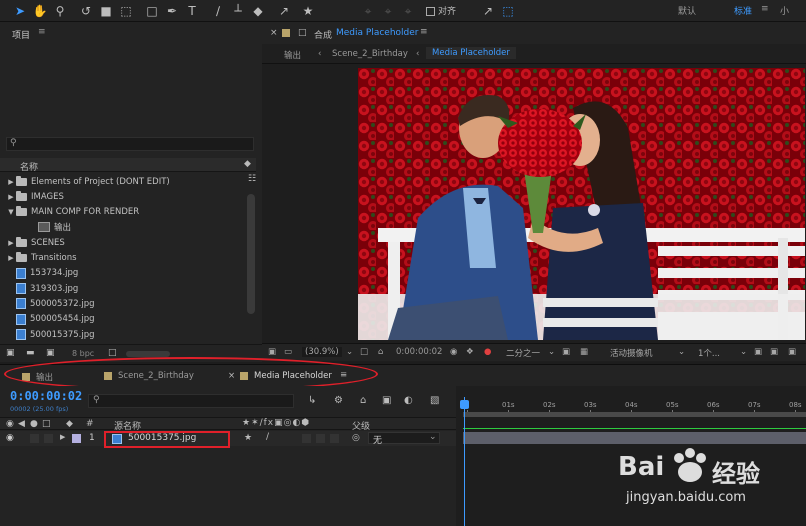 This screenshot has height=526, width=806. Describe the element at coordinates (408, 11) in the screenshot. I see `view-axis-icon: ⌖` at that location.